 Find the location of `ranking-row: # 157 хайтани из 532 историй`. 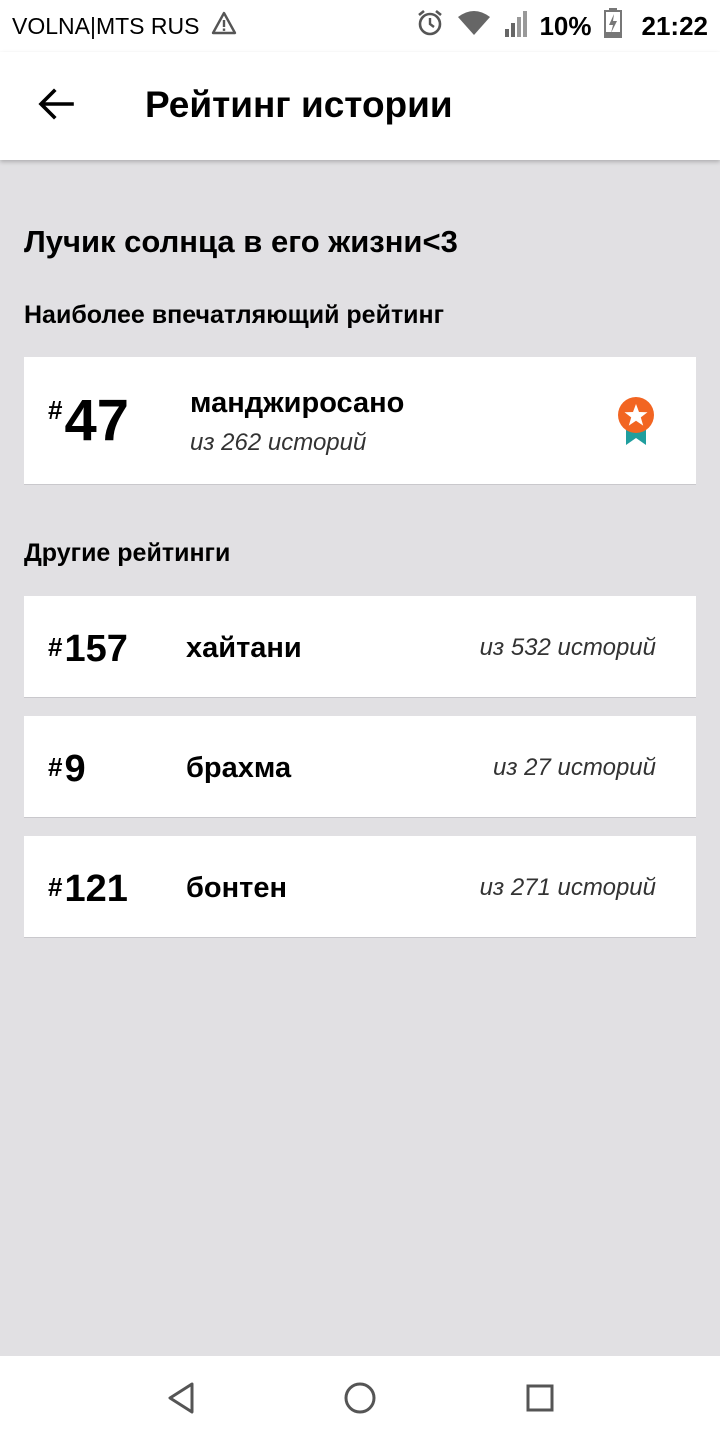

ranking-row: # 157 хайтани из 532 историй is located at coordinates (360, 647).